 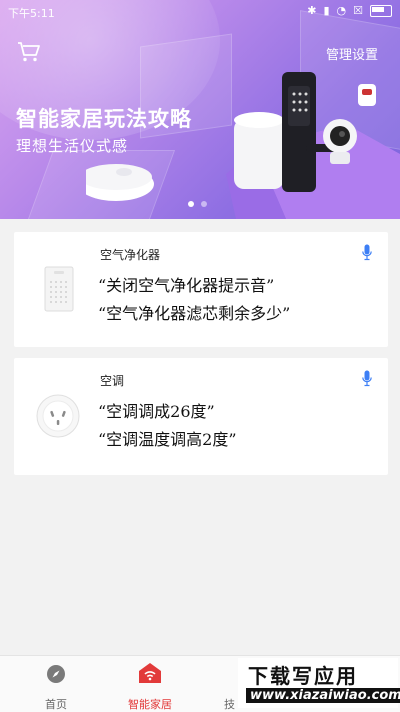 What do you see at coordinates (352, 53) in the screenshot?
I see `manage-settings-link: 管理设置` at bounding box center [352, 53].